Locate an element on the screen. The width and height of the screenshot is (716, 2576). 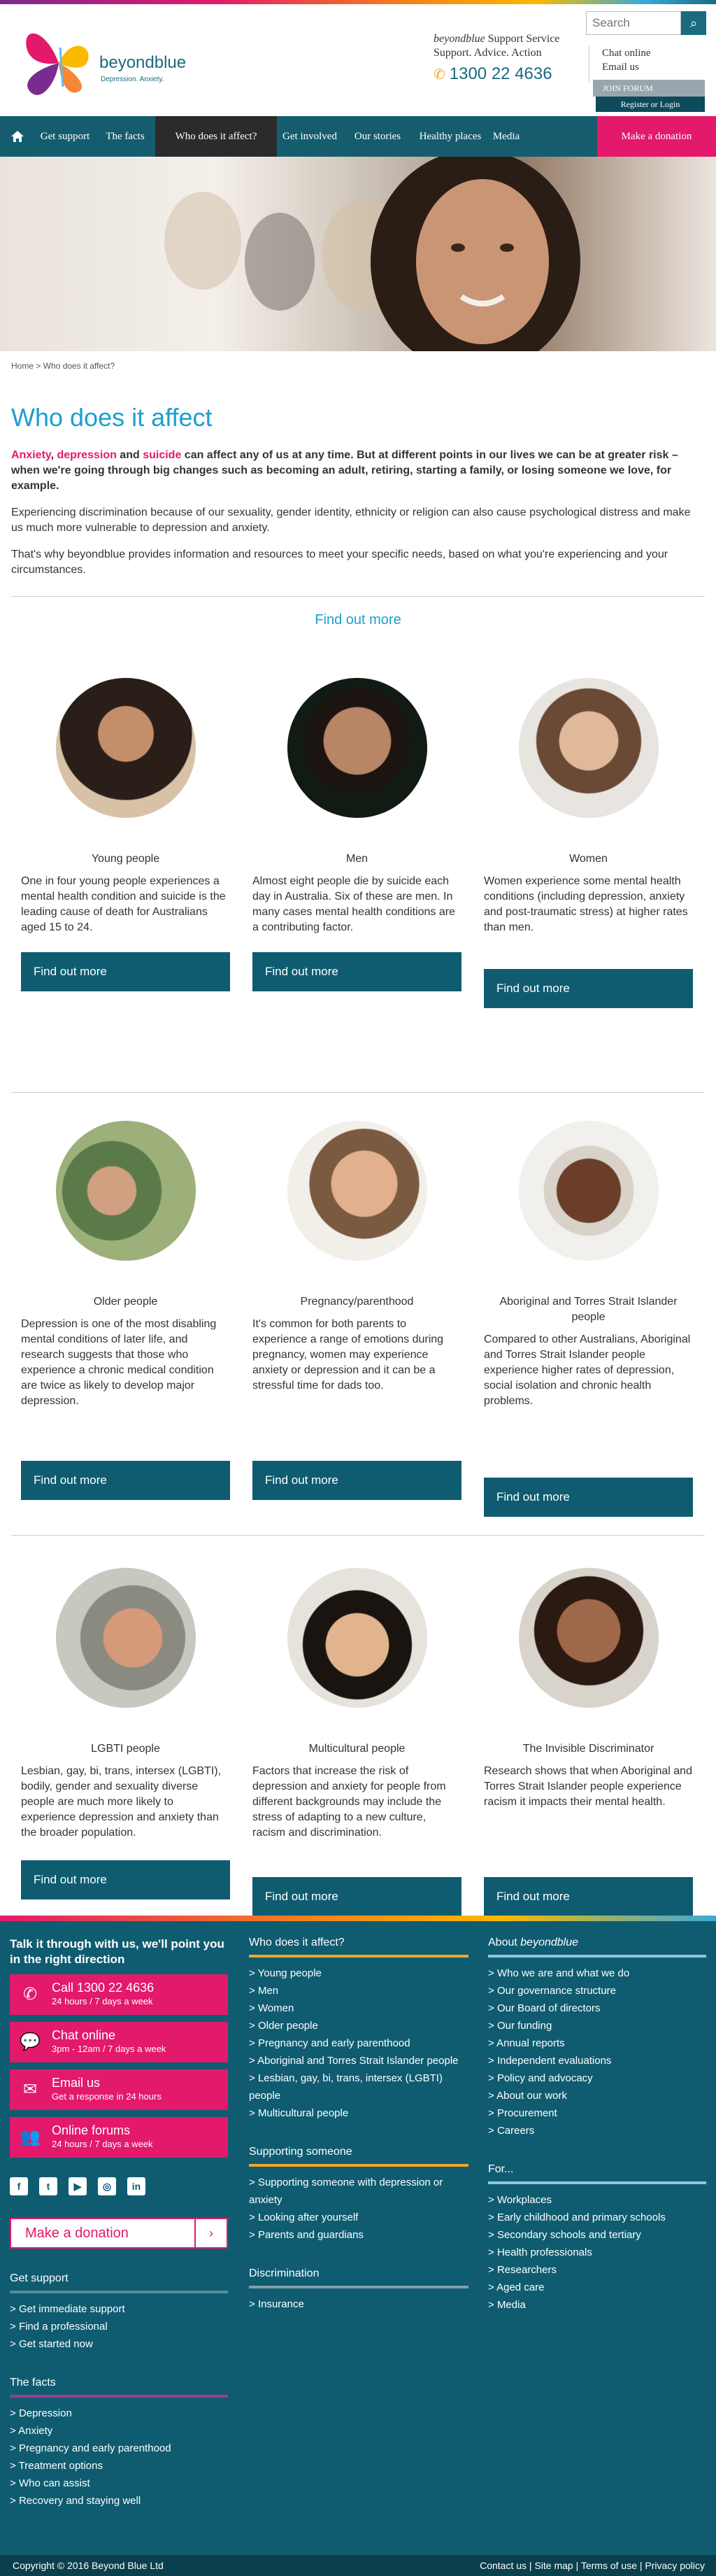
footer-link: Parents and guardians is located at coordinates (358, 2235).